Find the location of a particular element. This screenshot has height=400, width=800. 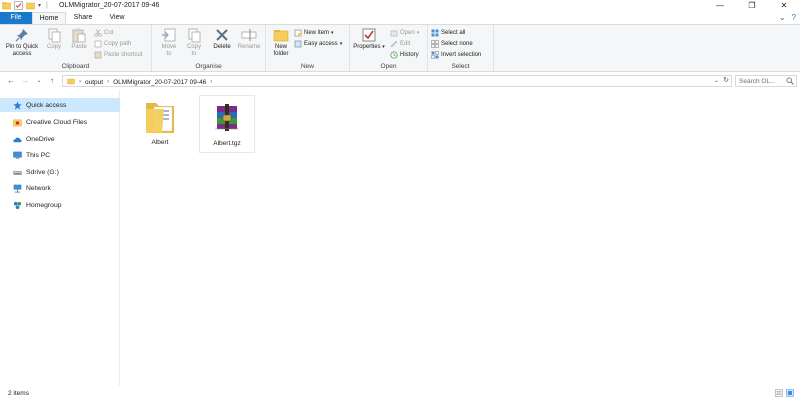

nav-item-quick-access: Quick access is located at coordinates (60, 105).